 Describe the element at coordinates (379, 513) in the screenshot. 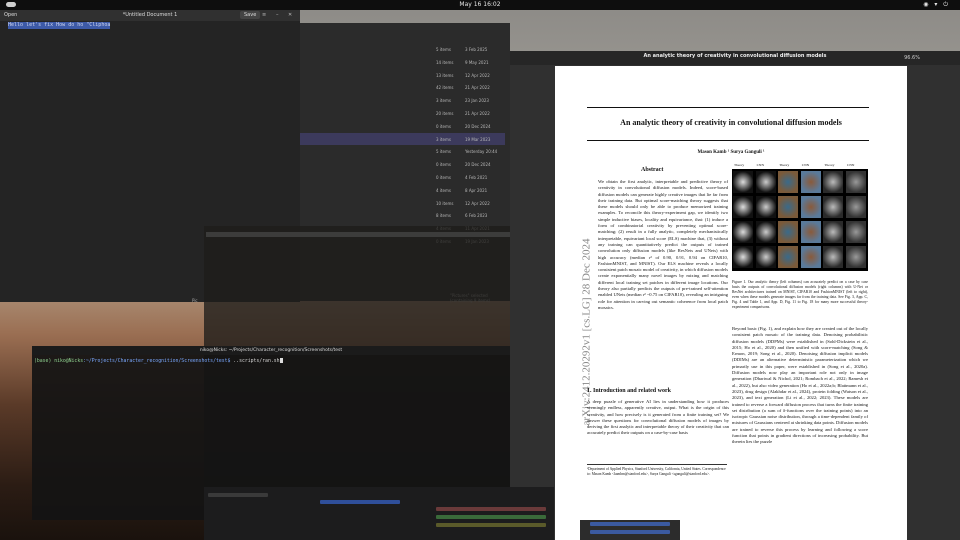

I see `bottom-panels` at that location.